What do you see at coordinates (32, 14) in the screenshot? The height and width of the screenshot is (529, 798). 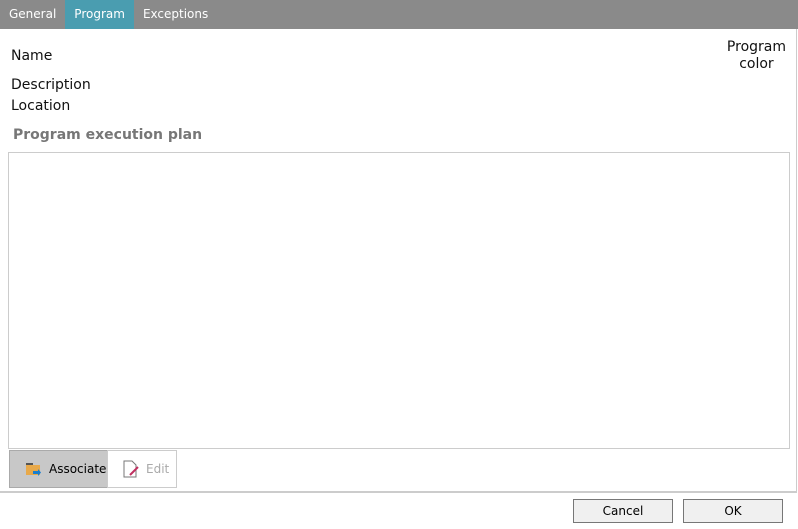 I see `tab-general: General` at bounding box center [32, 14].